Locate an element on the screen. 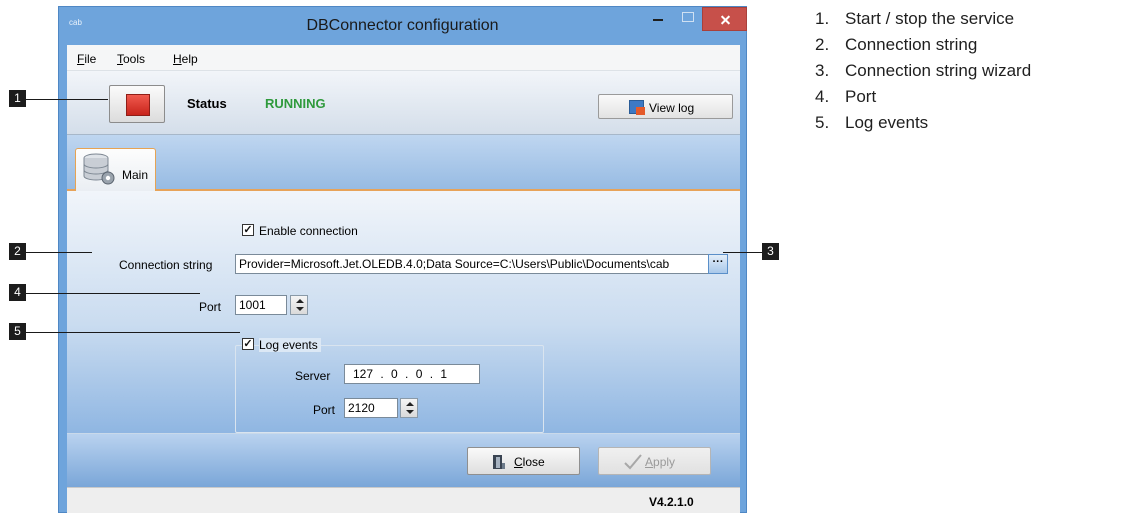 Image resolution: width=1129 pixels, height=513 pixels. version-label: V4.2.1.0 is located at coordinates (671, 502).